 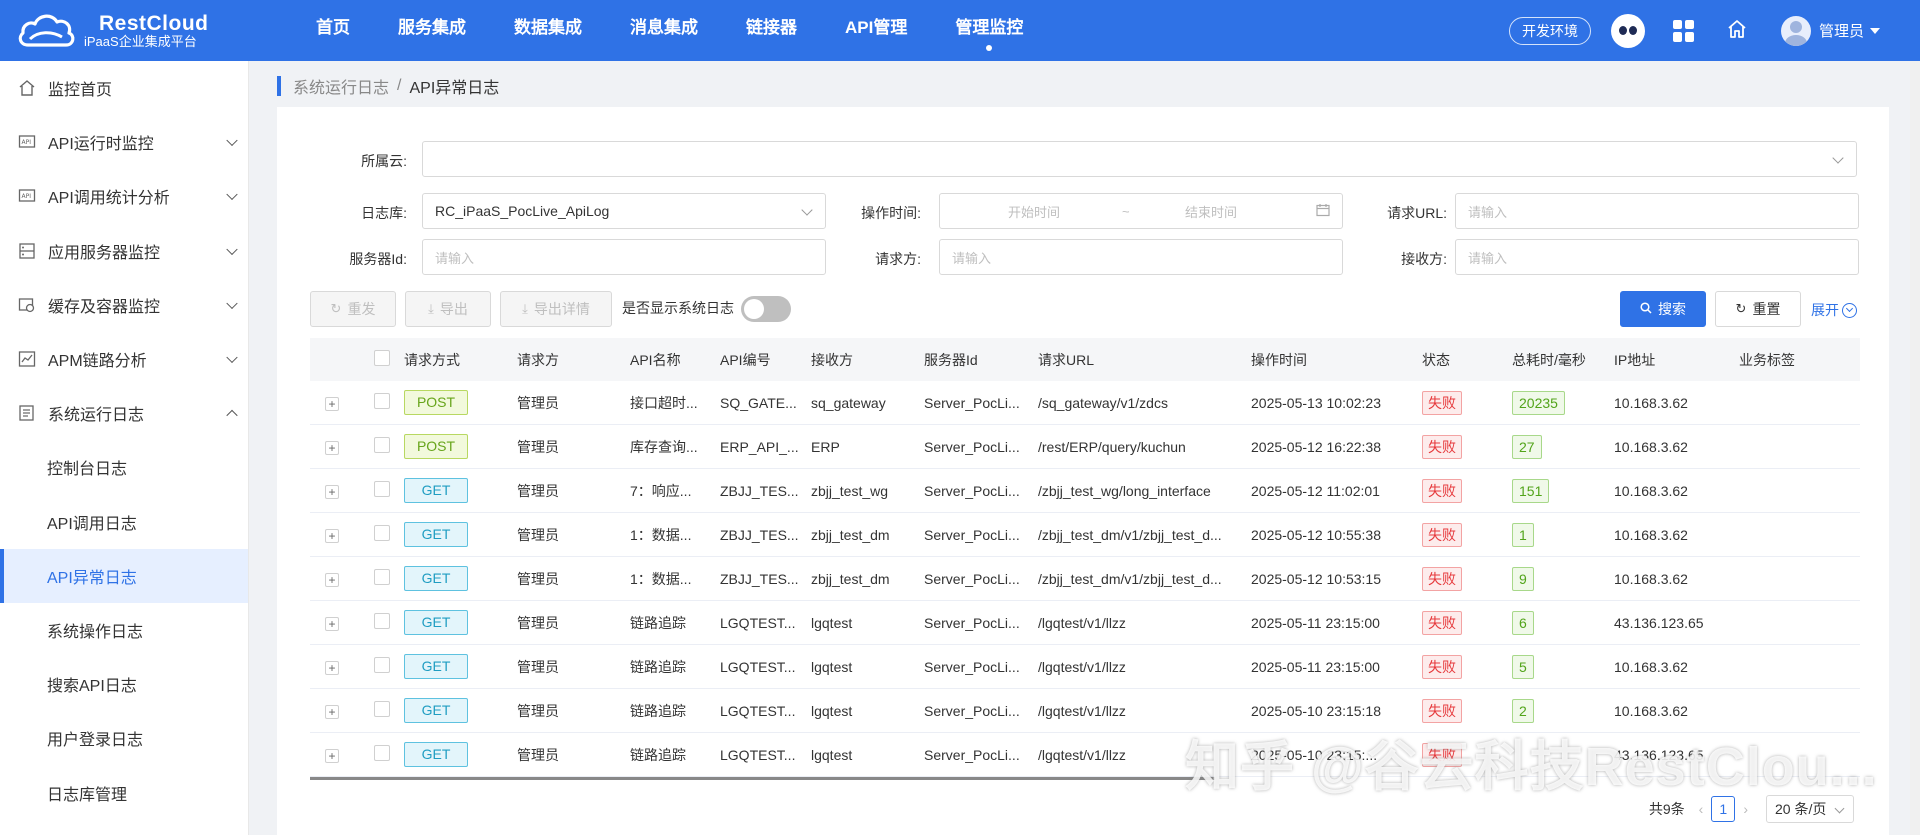 I want to click on topnav-item-5: API管理, so click(x=876, y=30).